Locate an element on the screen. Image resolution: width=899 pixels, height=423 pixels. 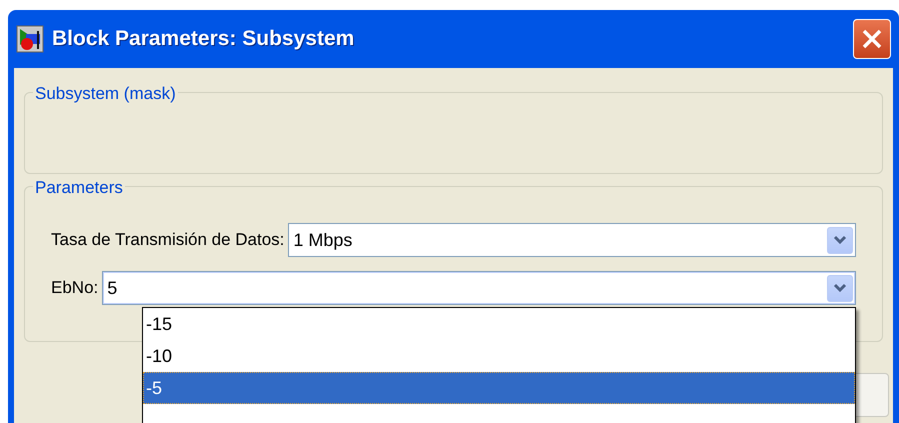
dropdown-option: -5 is located at coordinates (499, 388).